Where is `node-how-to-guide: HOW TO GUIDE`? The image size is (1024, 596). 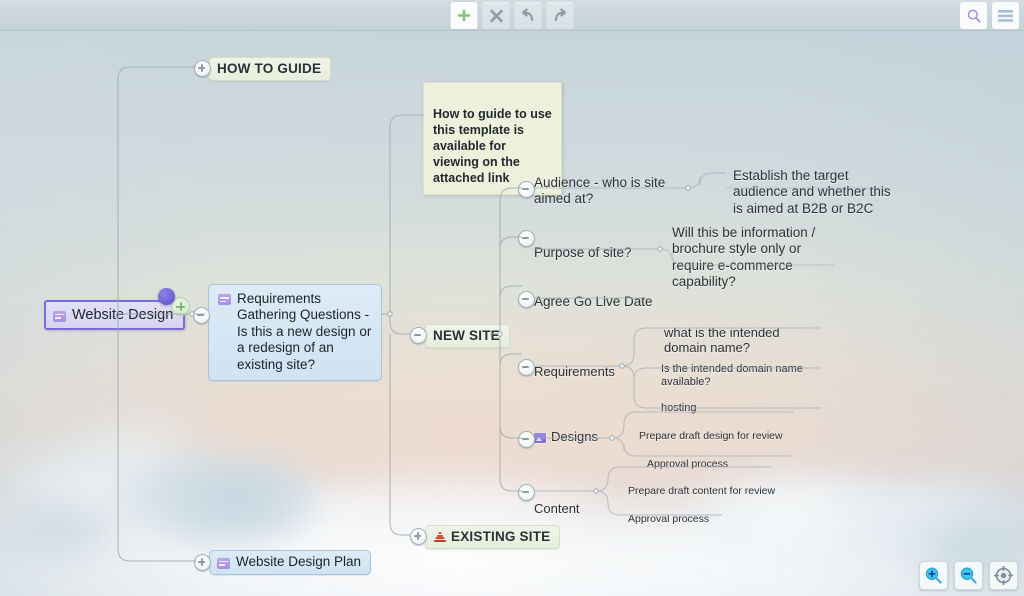
node-how-to-guide: HOW TO GUIDE is located at coordinates (270, 69).